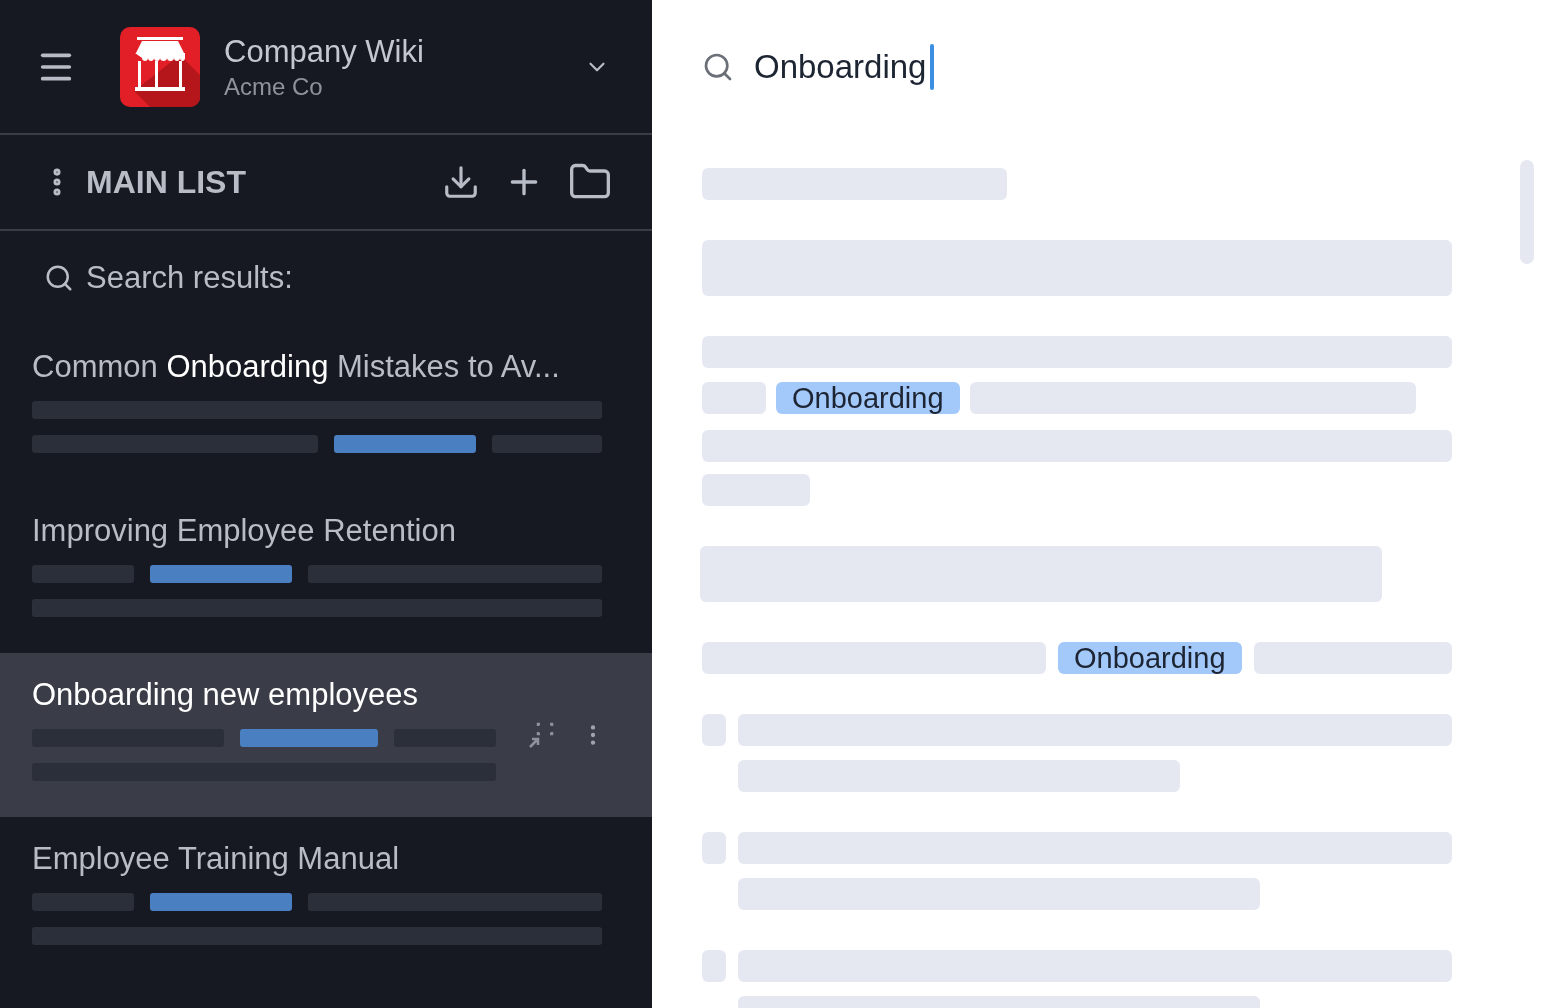 The height and width of the screenshot is (1008, 1550). I want to click on workspace-title: Company Wiki, so click(324, 51).